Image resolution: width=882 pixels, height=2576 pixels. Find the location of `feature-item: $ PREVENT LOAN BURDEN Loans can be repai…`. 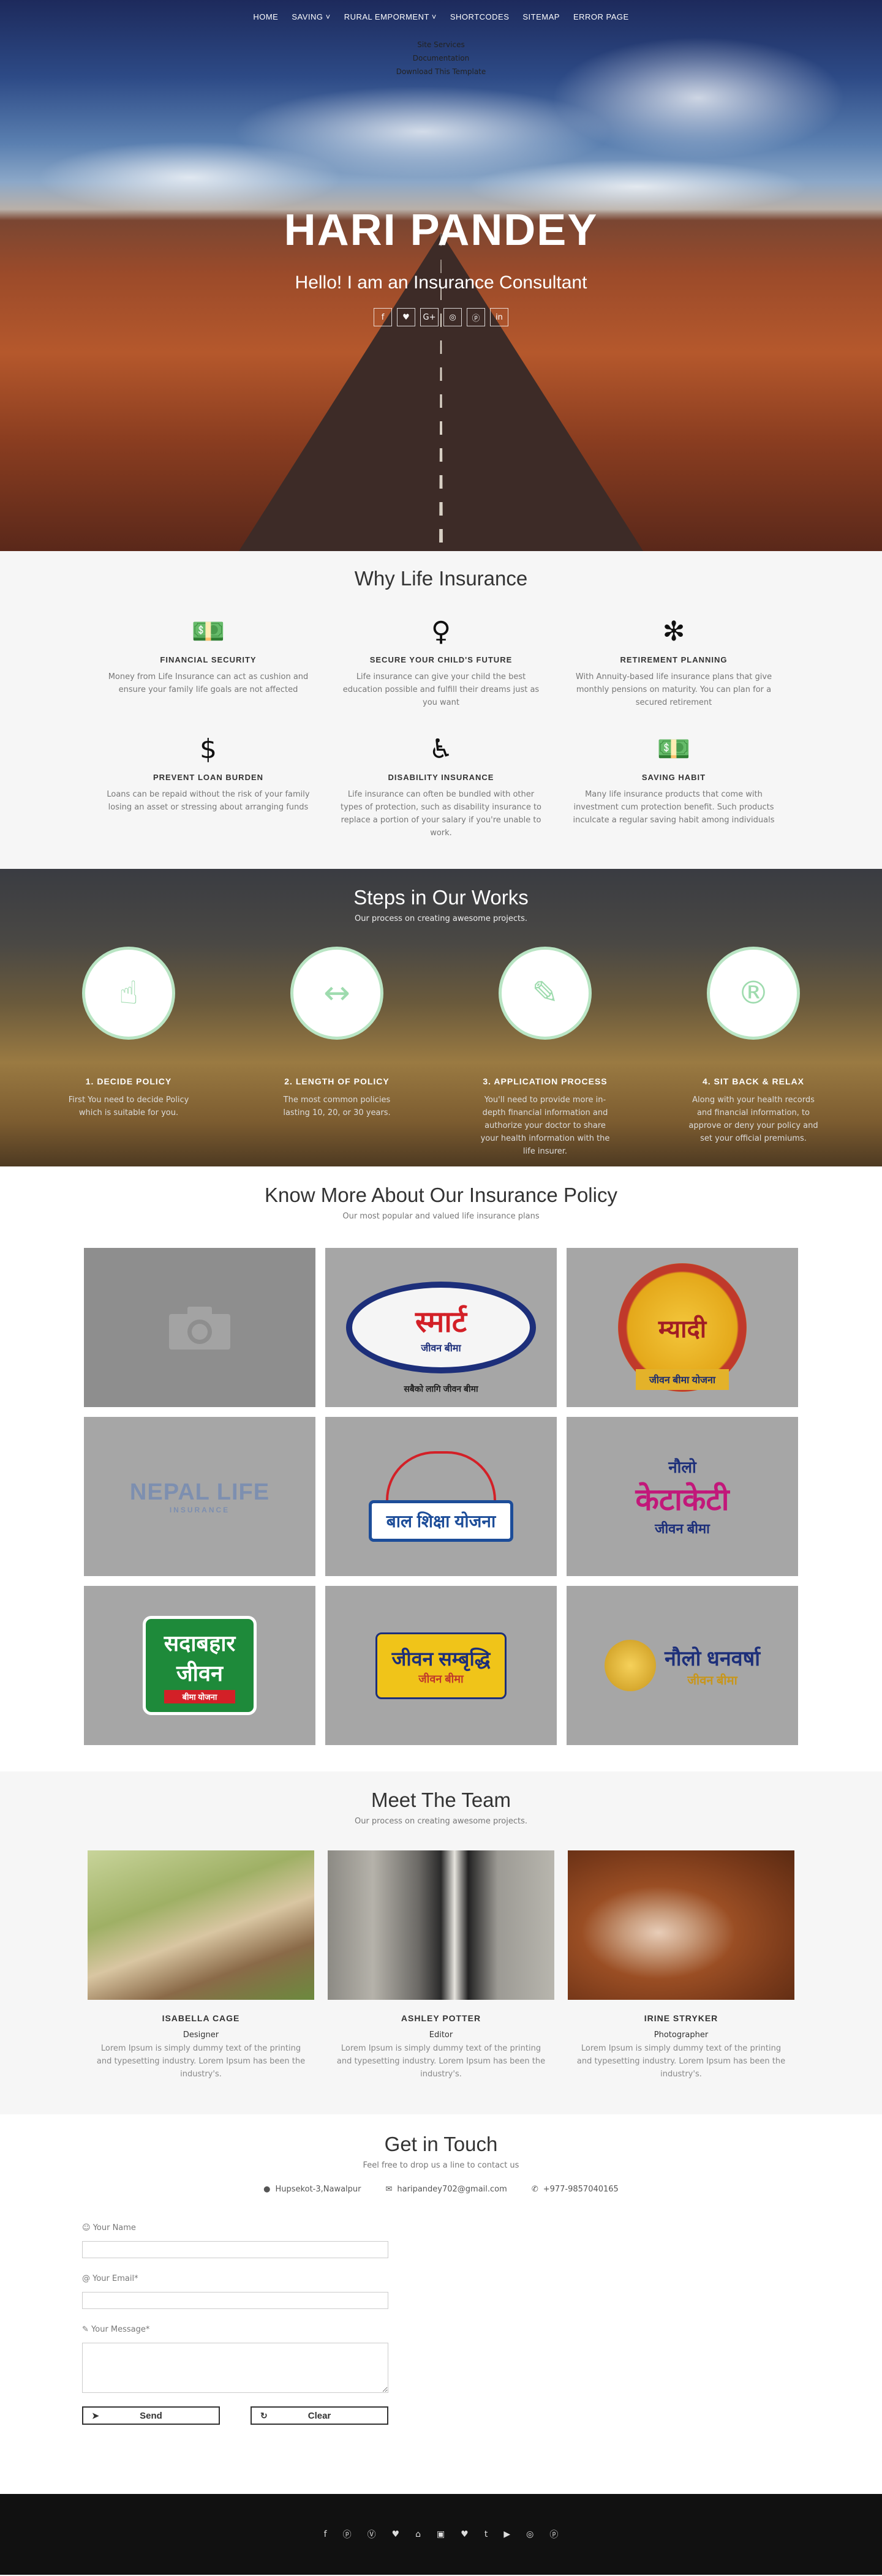

feature-item: $ PREVENT LOAN BURDEN Loans can be repai… is located at coordinates (208, 786).